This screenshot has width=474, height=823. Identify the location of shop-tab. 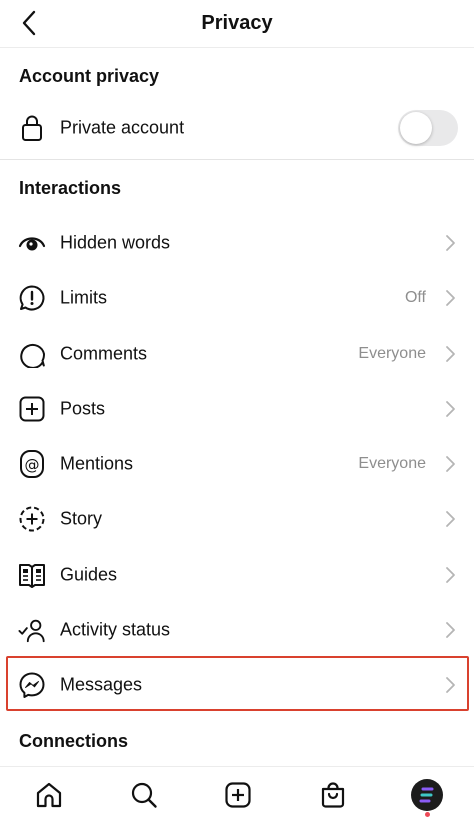
(333, 795).